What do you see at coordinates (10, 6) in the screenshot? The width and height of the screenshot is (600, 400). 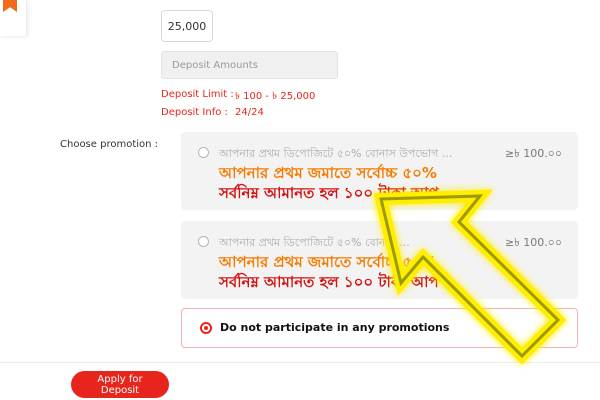 I see `bookmark-icon` at bounding box center [10, 6].